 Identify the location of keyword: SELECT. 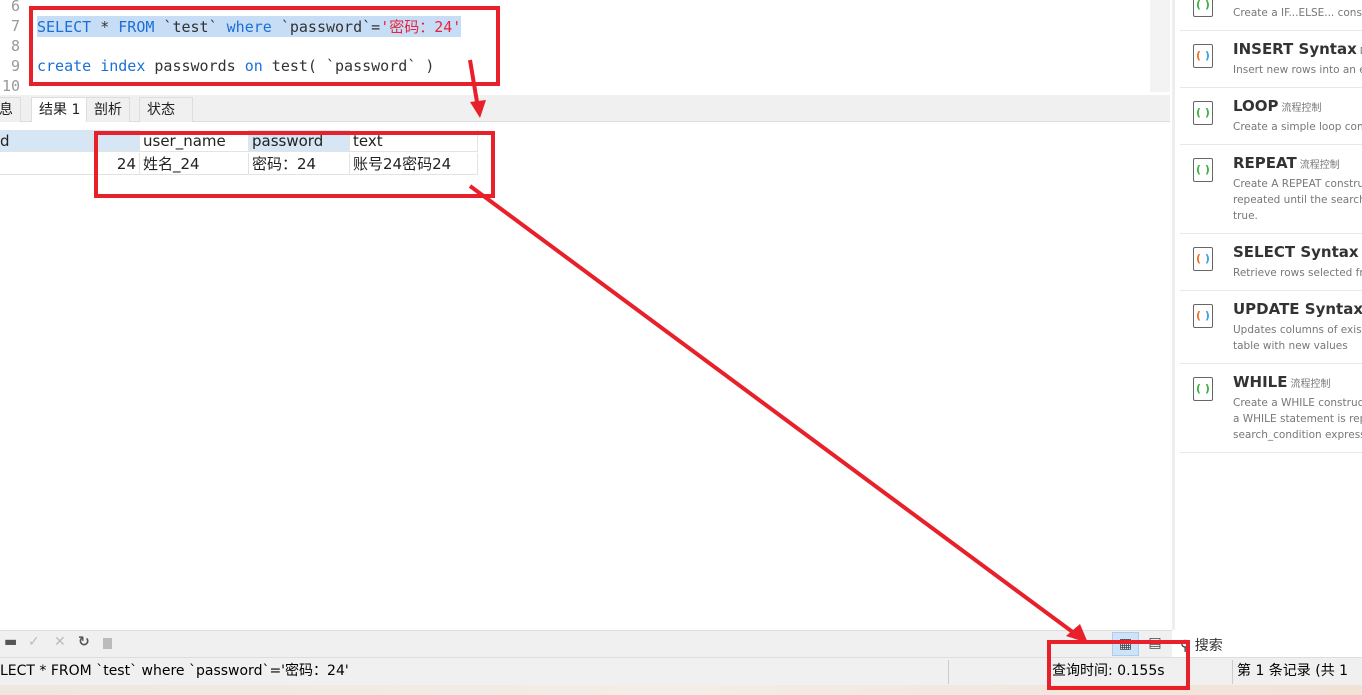
(64, 27).